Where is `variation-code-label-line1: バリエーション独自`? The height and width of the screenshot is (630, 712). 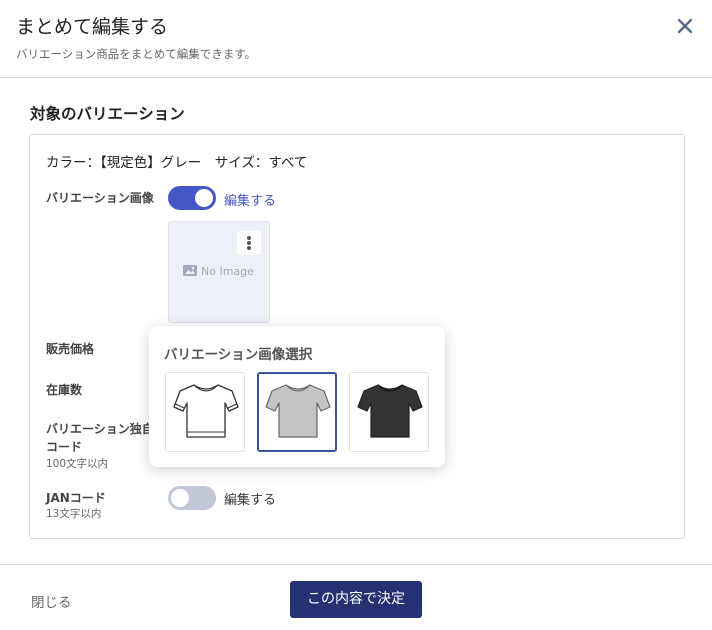 variation-code-label-line1: バリエーション独自 is located at coordinates (100, 429).